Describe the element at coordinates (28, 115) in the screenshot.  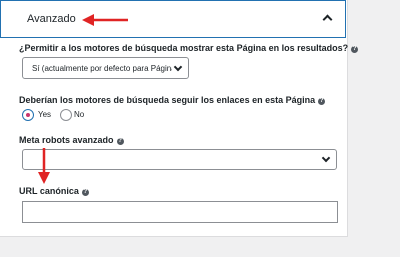
I see `radio-yes` at that location.